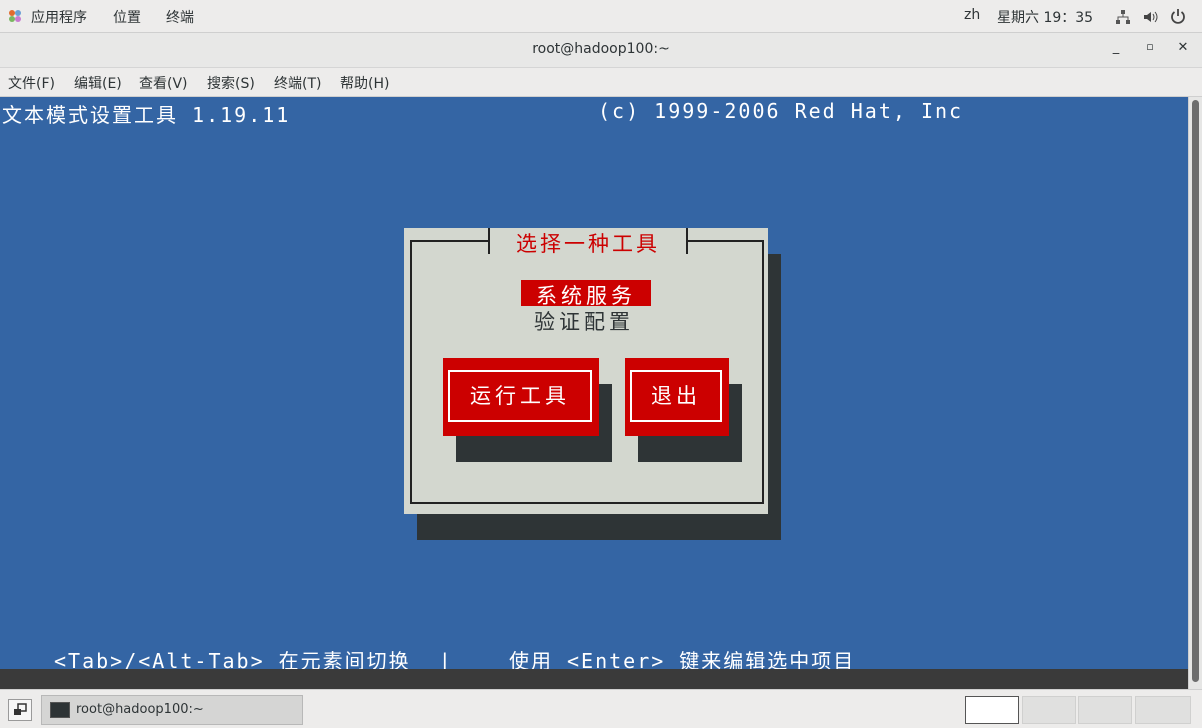 Image resolution: width=1202 pixels, height=728 pixels. I want to click on taskbar-terminal-window: root@hadoop100:~, so click(172, 710).